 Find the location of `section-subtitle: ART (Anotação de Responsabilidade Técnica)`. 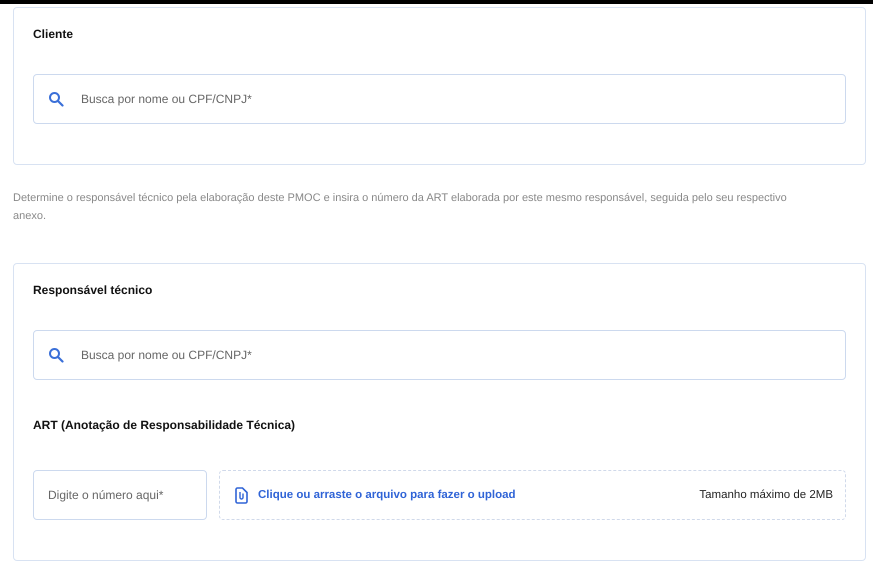

section-subtitle: ART (Anotação de Responsabilidade Técnica) is located at coordinates (164, 425).